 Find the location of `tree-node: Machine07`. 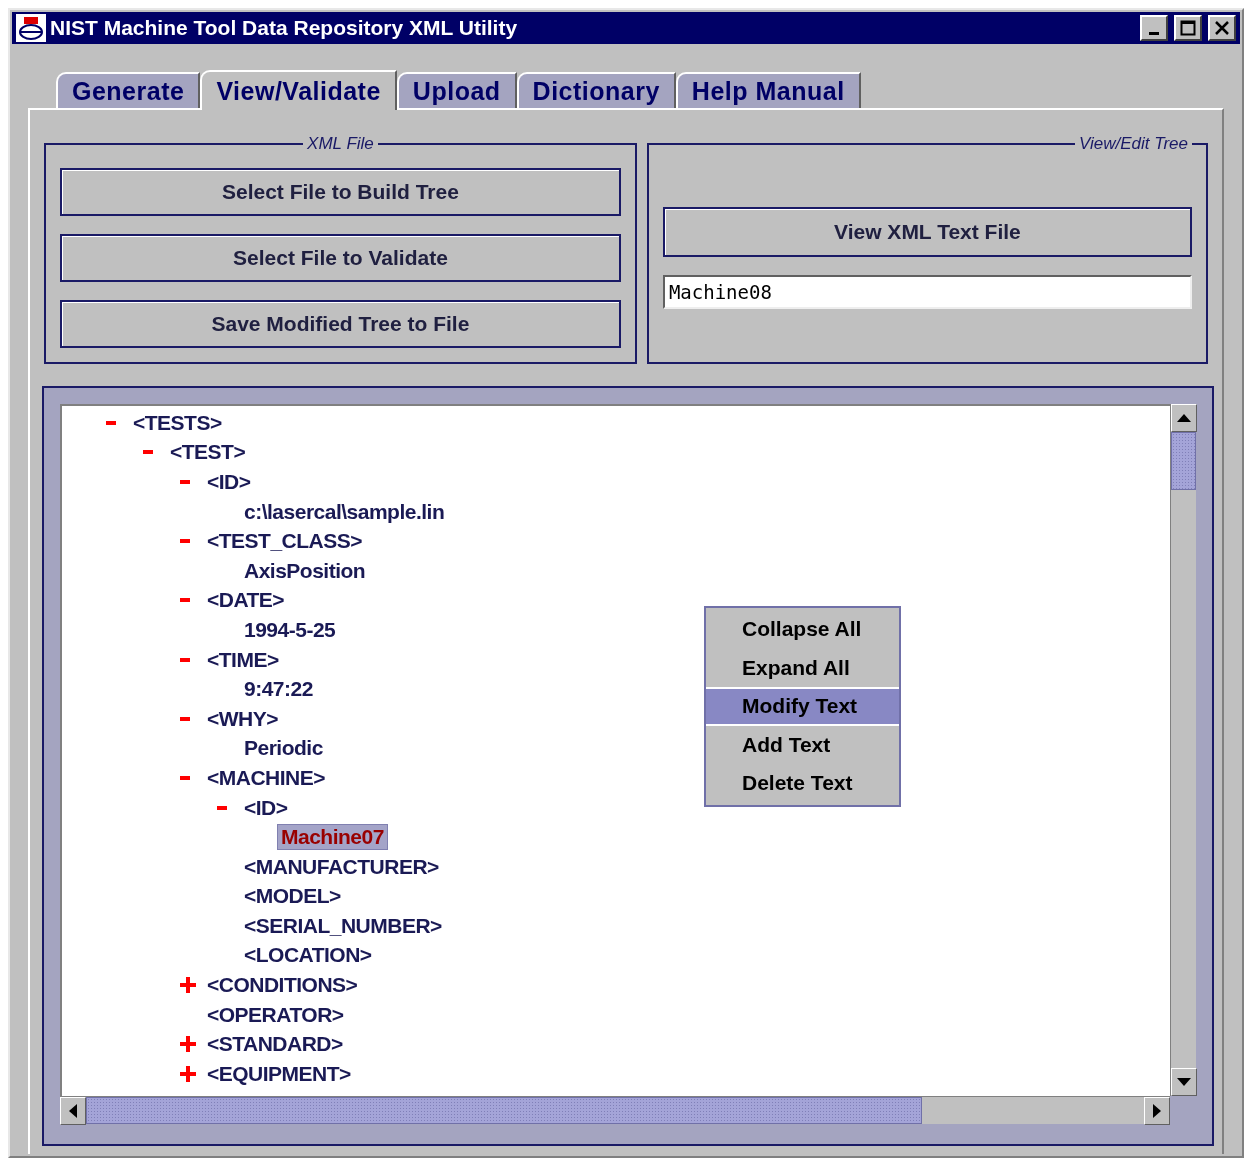

tree-node: Machine07 is located at coordinates (332, 837).